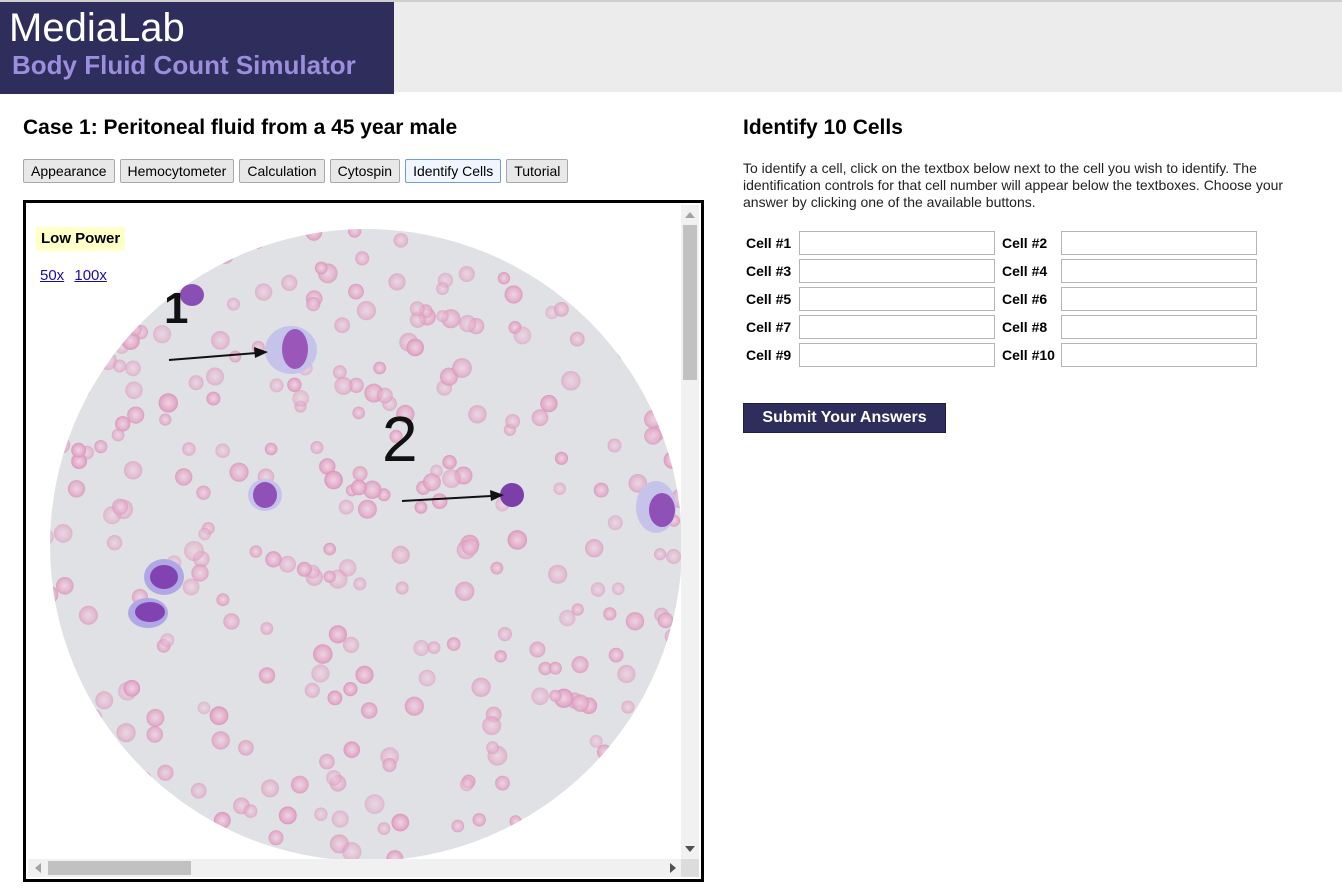 The height and width of the screenshot is (893, 1342). Describe the element at coordinates (355, 868) in the screenshot. I see `horizontal-scrollbar` at that location.